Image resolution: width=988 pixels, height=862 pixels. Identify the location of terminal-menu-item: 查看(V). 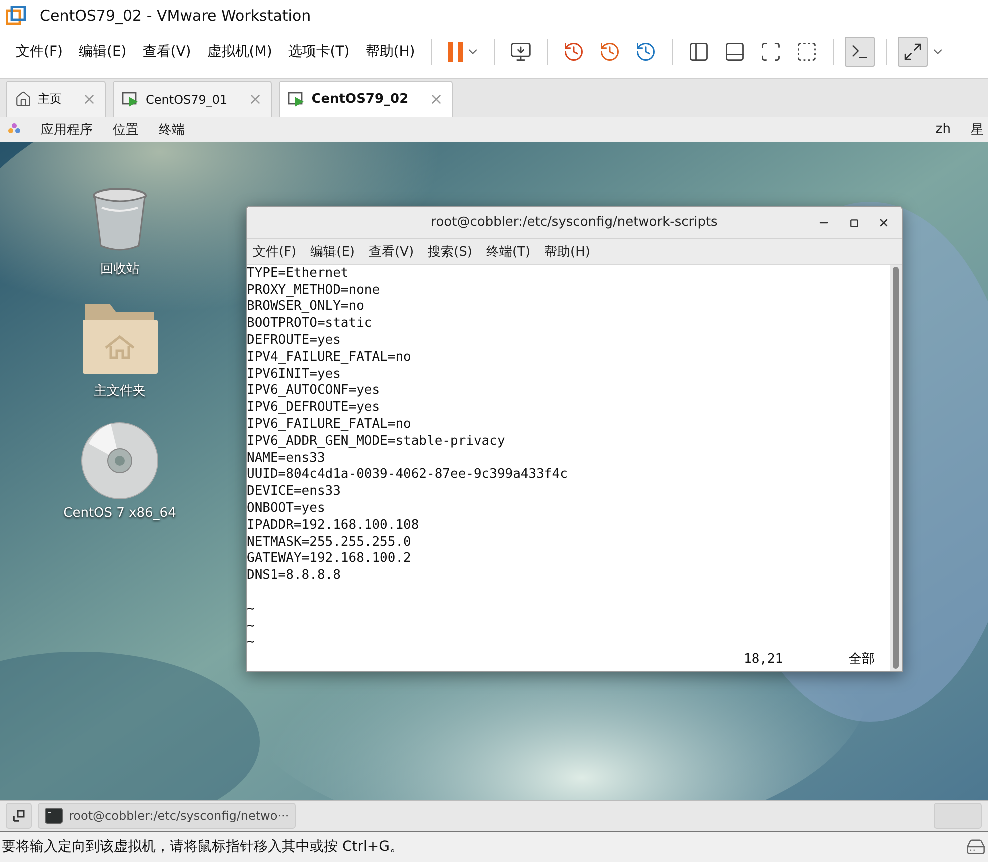
(391, 251).